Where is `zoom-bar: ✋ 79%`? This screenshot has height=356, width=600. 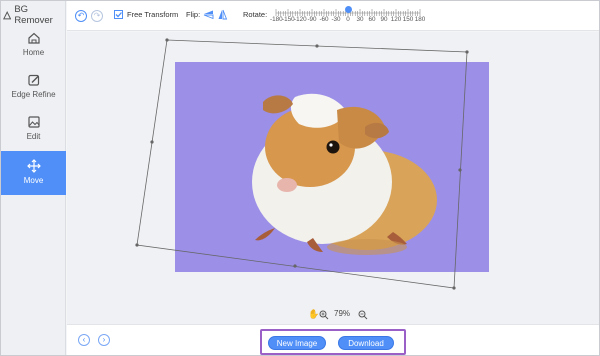 zoom-bar: ✋ 79% is located at coordinates (333, 315).